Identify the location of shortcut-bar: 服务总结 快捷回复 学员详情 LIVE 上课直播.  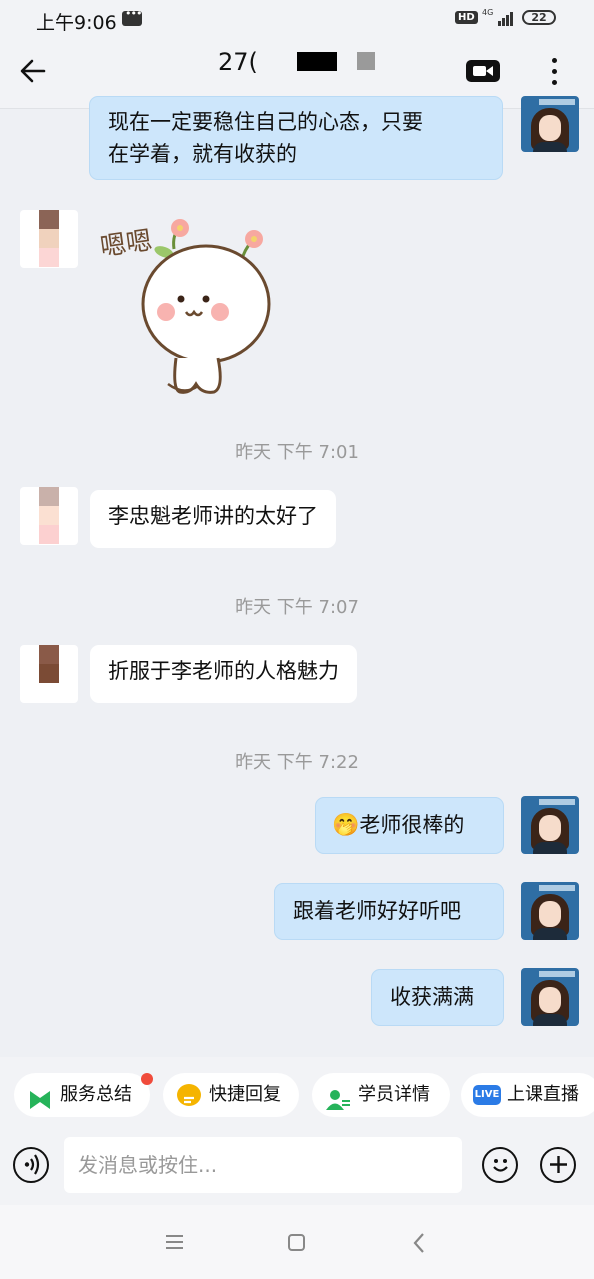
(297, 1093).